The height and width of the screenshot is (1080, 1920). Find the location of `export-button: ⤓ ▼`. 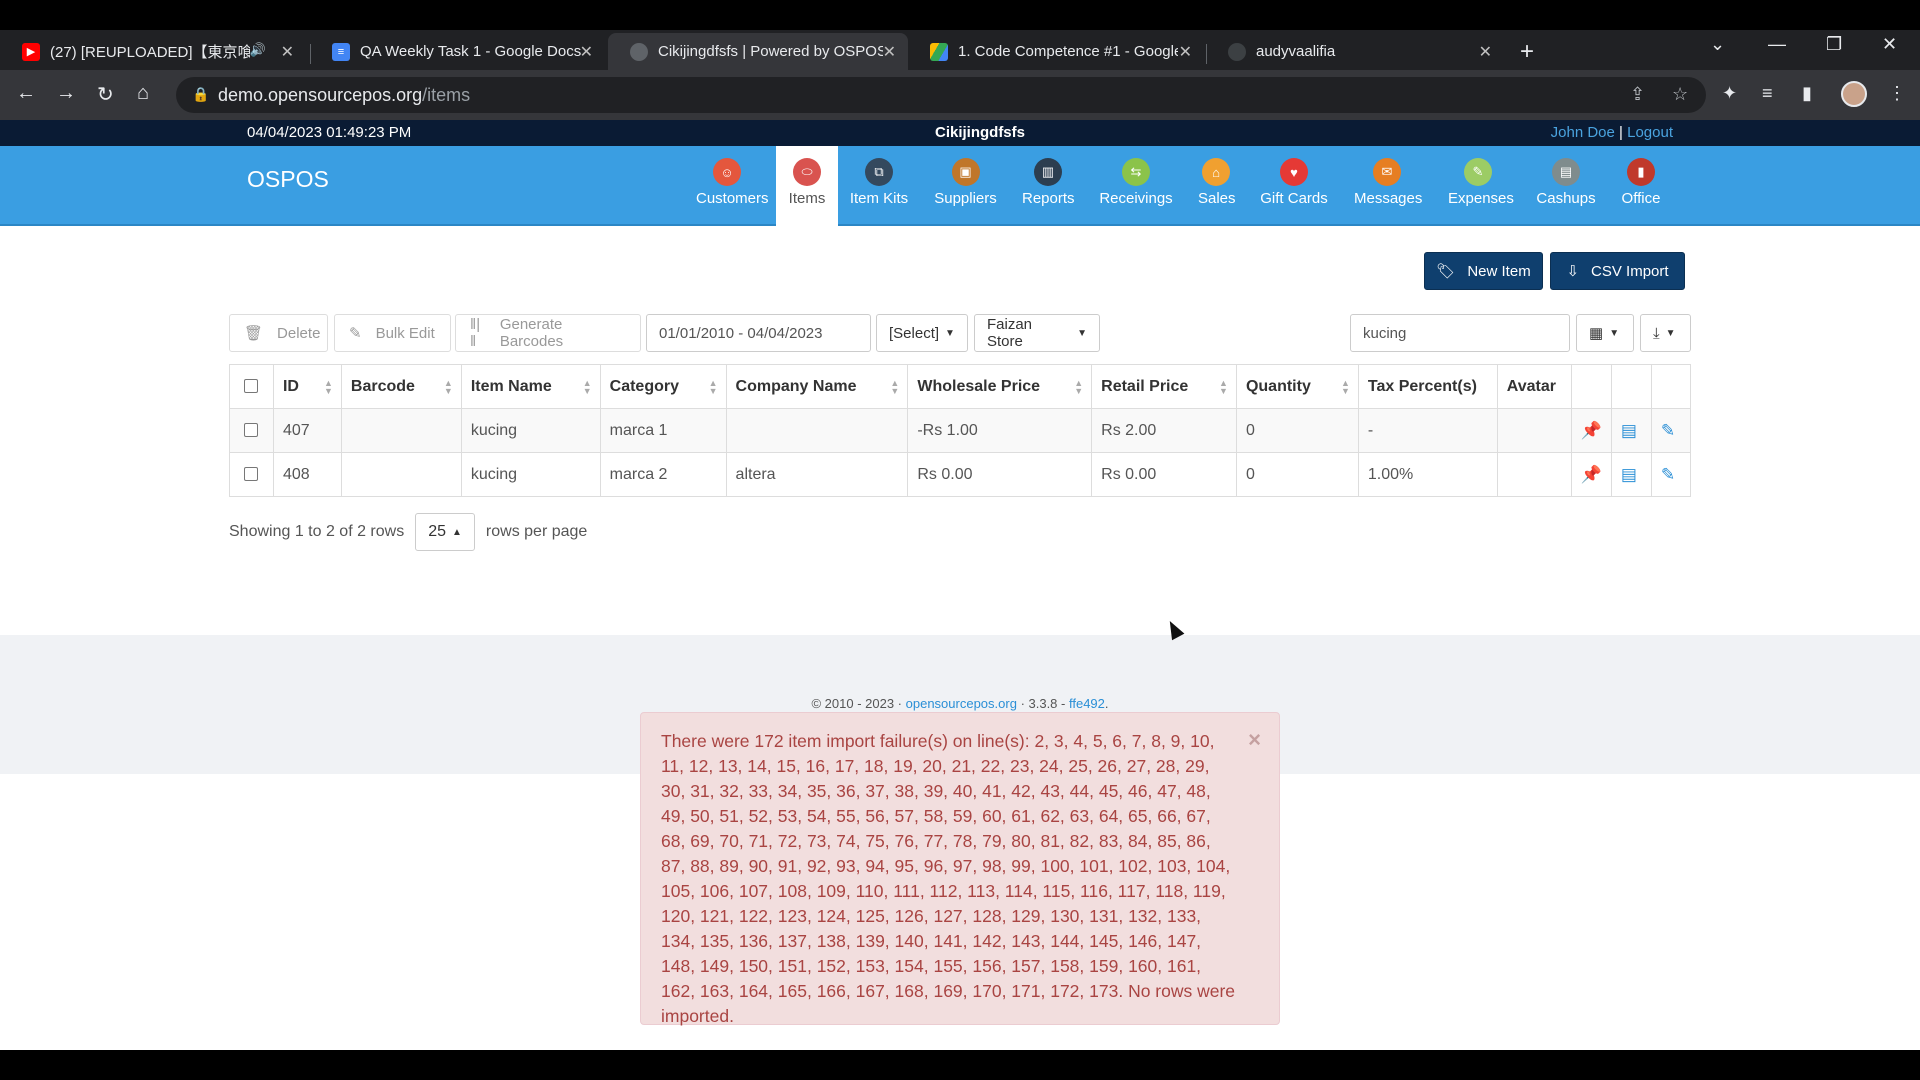

export-button: ⤓ ▼ is located at coordinates (1665, 333).